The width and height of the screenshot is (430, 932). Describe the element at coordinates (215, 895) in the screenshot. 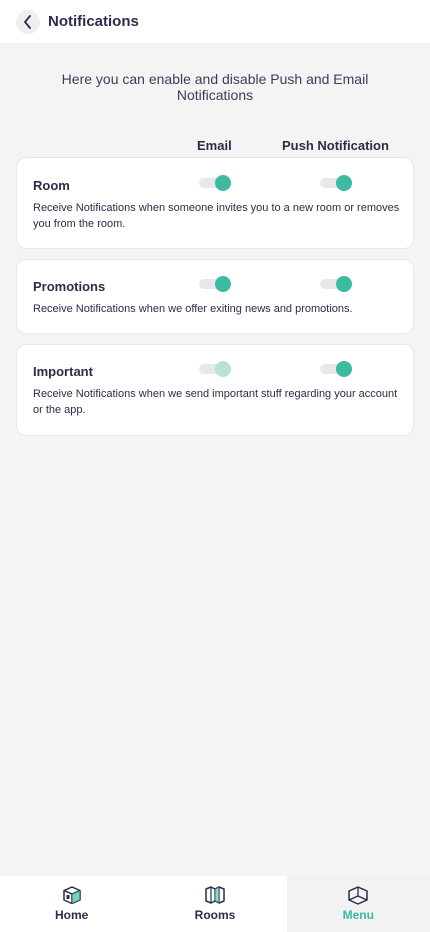

I see `rooms-map-icon` at that location.